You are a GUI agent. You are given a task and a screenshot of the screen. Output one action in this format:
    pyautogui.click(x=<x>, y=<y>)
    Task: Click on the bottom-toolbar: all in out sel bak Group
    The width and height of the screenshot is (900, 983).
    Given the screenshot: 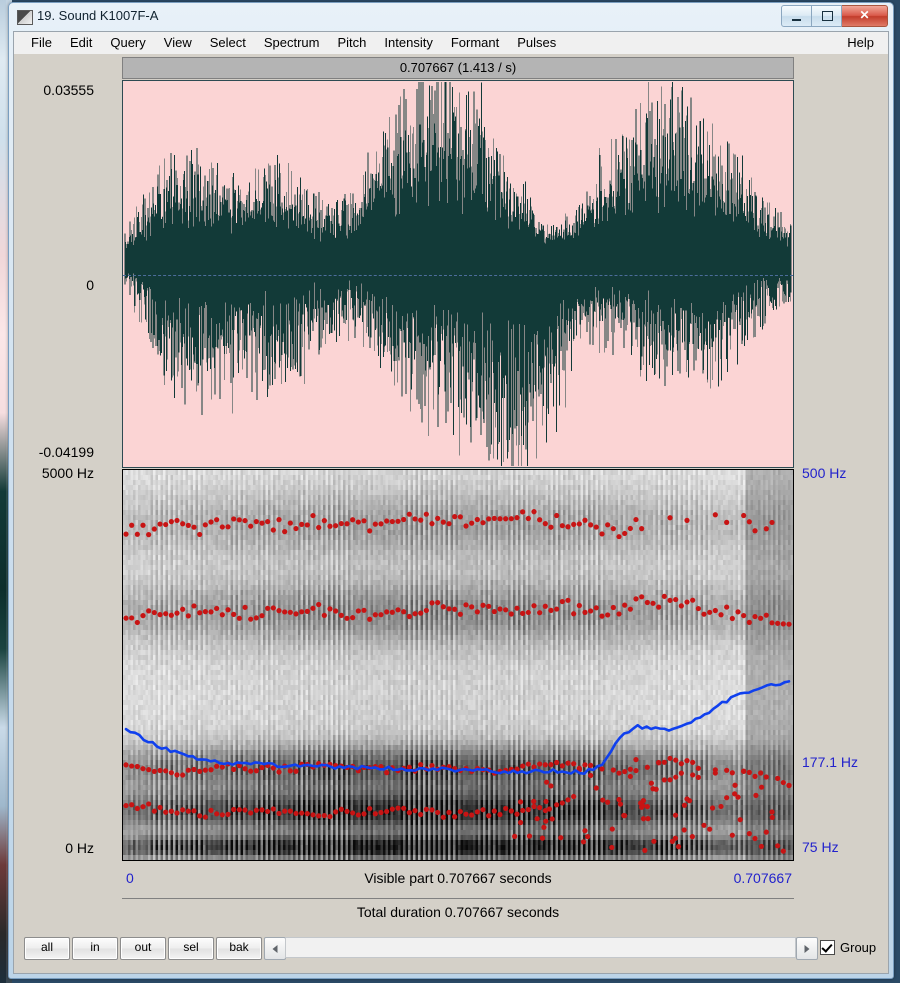 What is the action you would take?
    pyautogui.click(x=451, y=953)
    